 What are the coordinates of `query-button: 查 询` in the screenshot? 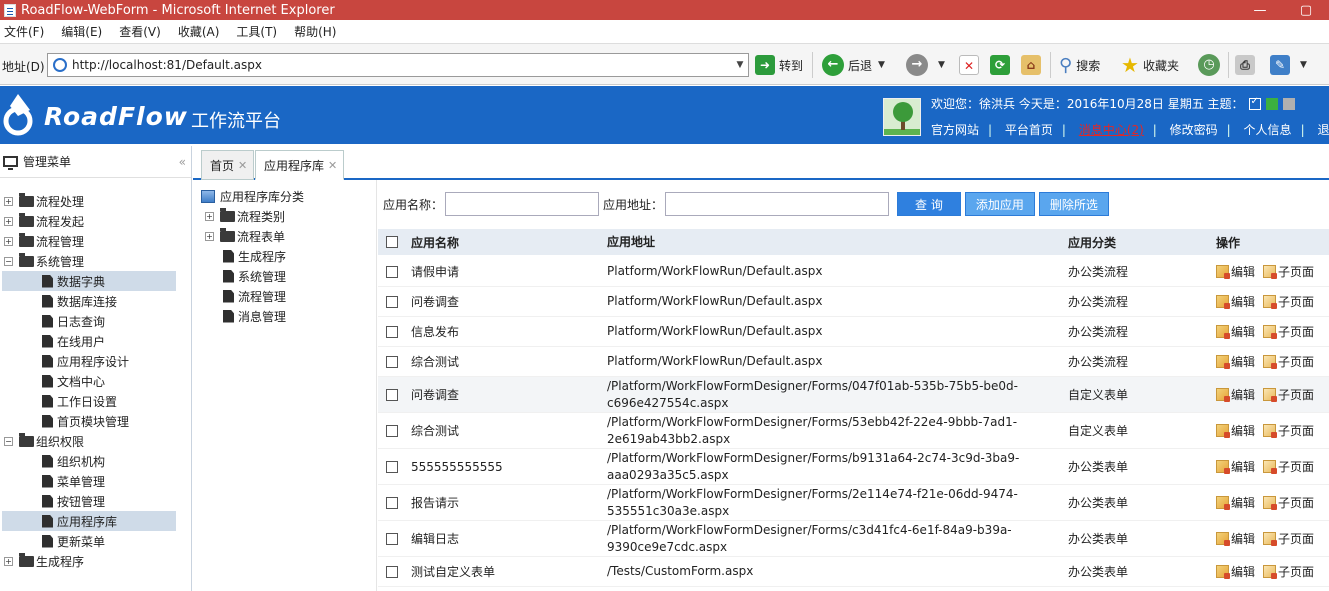 It's located at (929, 204).